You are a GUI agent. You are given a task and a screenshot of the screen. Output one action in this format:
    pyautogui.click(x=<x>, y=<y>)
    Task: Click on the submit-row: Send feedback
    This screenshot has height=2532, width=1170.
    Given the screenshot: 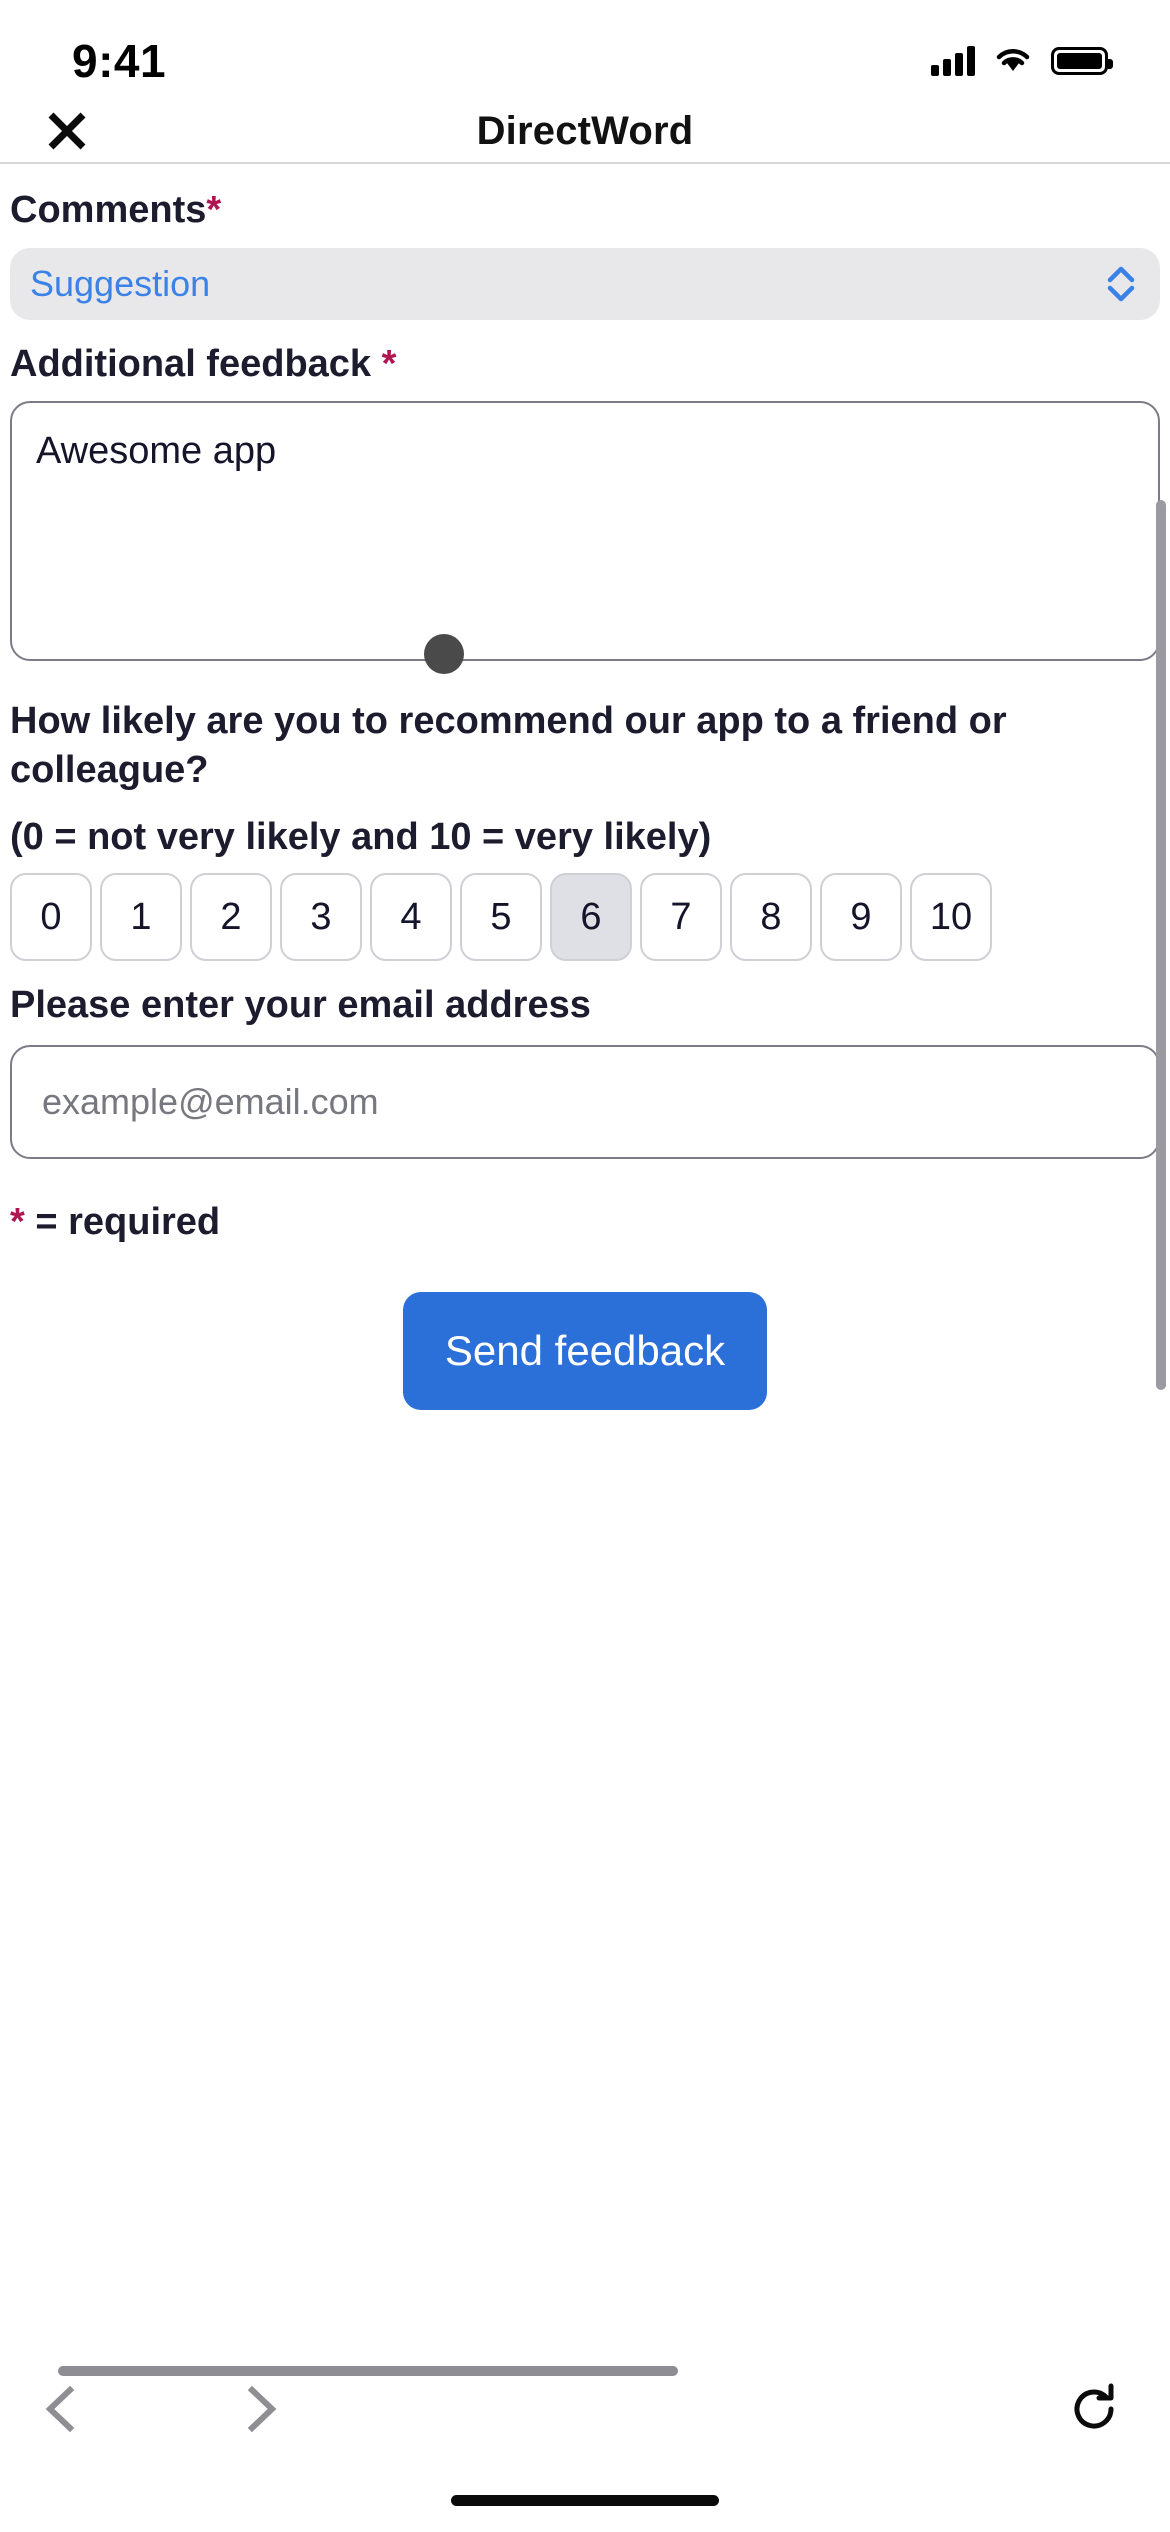 What is the action you would take?
    pyautogui.click(x=585, y=1351)
    